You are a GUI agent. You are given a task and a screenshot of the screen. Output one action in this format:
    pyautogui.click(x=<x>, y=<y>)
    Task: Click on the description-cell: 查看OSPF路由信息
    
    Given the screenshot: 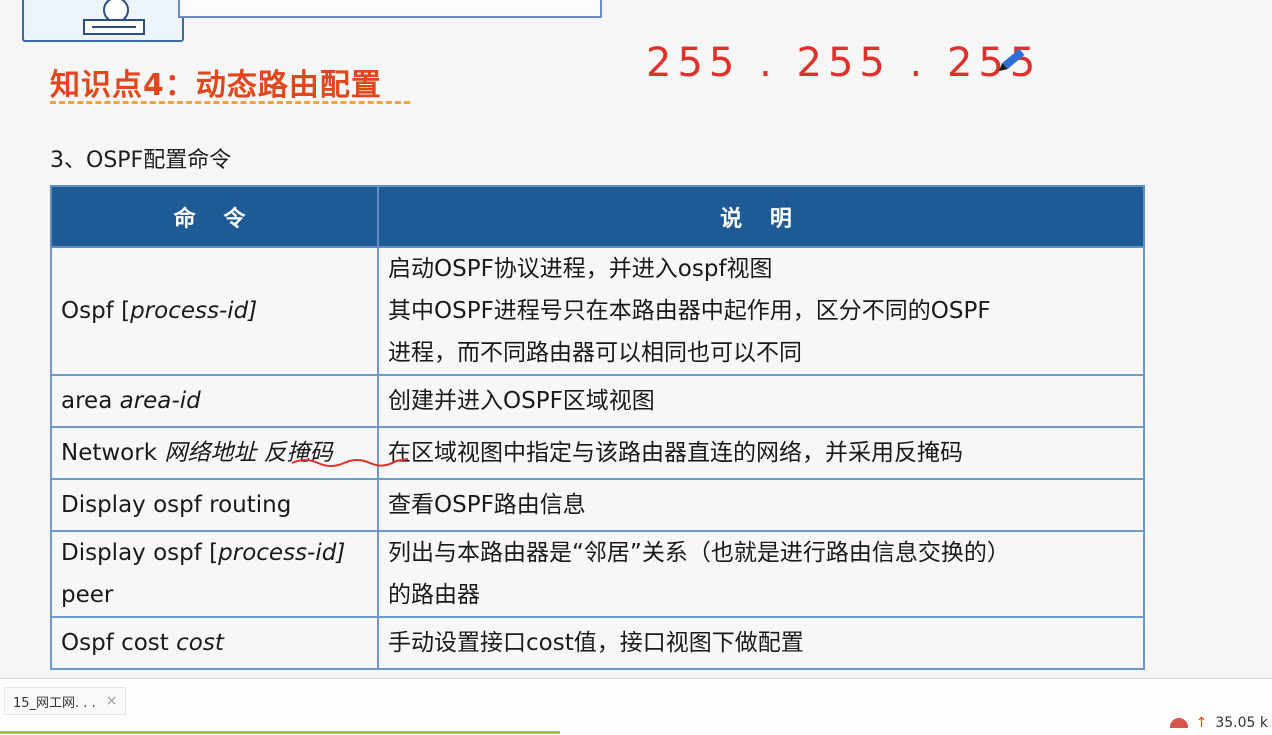 What is the action you would take?
    pyautogui.click(x=761, y=505)
    